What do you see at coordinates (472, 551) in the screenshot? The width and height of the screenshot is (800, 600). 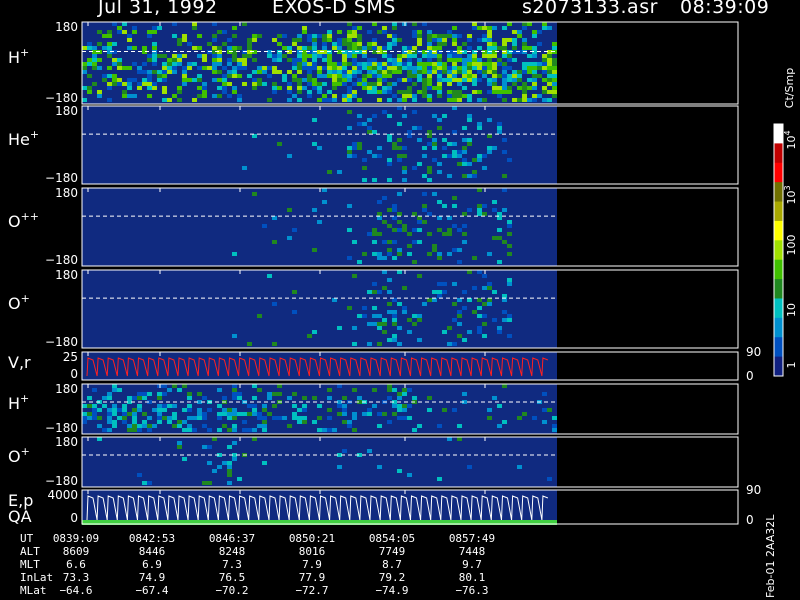 I see `footer-cell: 7448` at bounding box center [472, 551].